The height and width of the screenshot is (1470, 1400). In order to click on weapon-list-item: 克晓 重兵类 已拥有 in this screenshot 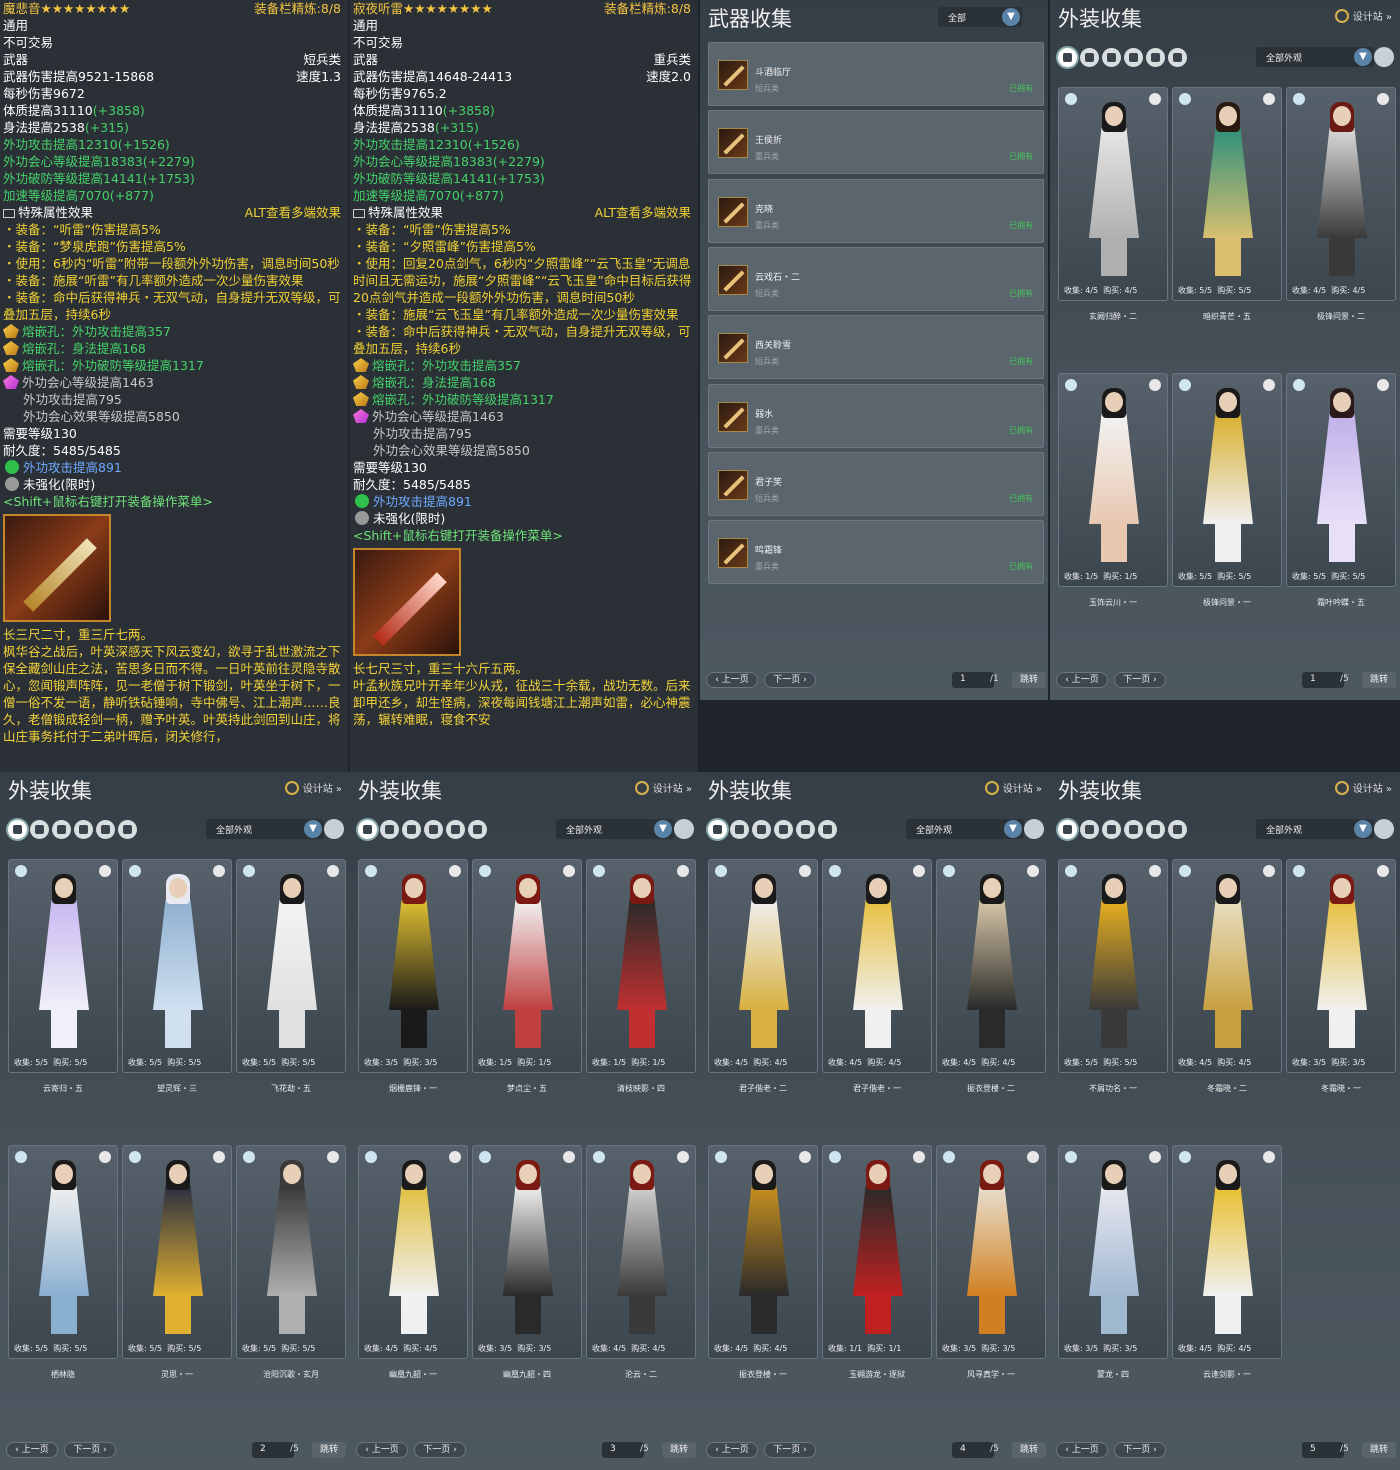, I will do `click(876, 210)`.